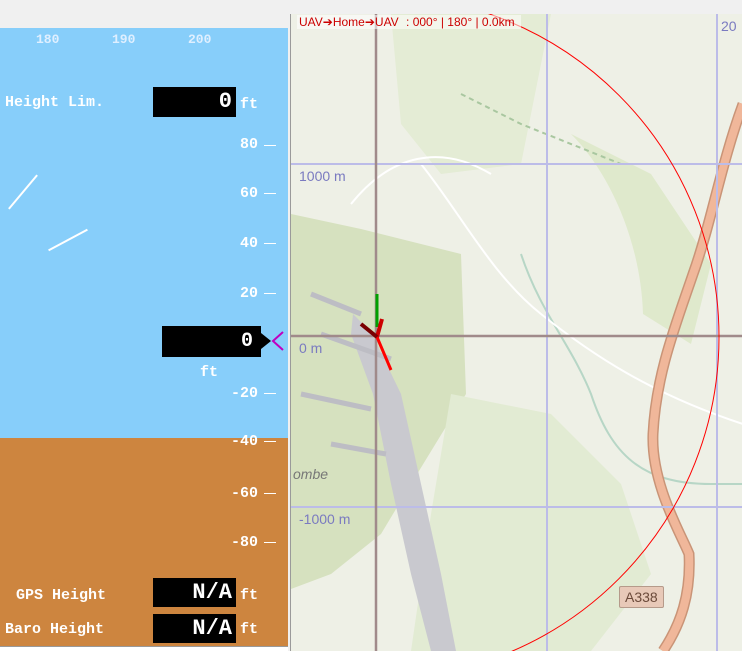 This screenshot has width=742, height=651. What do you see at coordinates (194, 610) in the screenshot?
I see `hud-divider` at bounding box center [194, 610].